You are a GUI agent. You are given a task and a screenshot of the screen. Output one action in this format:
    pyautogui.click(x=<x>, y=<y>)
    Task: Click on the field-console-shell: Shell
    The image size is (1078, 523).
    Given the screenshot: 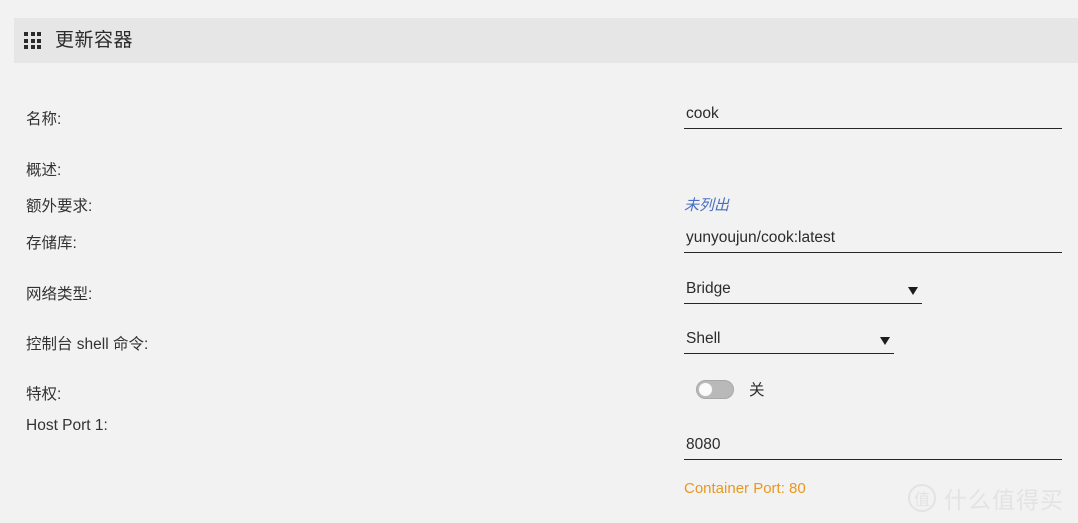 What is the action you would take?
    pyautogui.click(x=789, y=342)
    